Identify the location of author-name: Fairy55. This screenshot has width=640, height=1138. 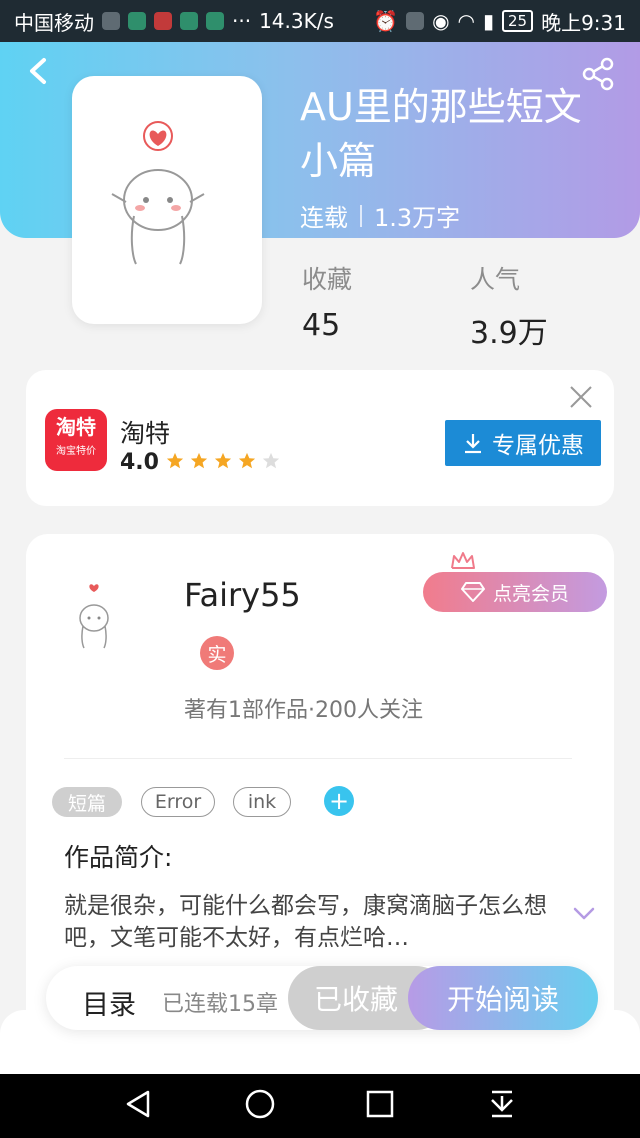
(242, 595).